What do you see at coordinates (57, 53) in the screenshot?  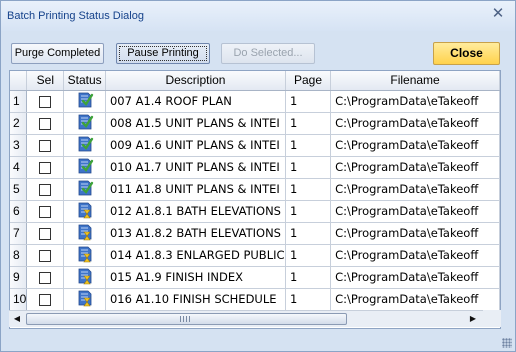 I see `purge-completed-button: Purge Completed` at bounding box center [57, 53].